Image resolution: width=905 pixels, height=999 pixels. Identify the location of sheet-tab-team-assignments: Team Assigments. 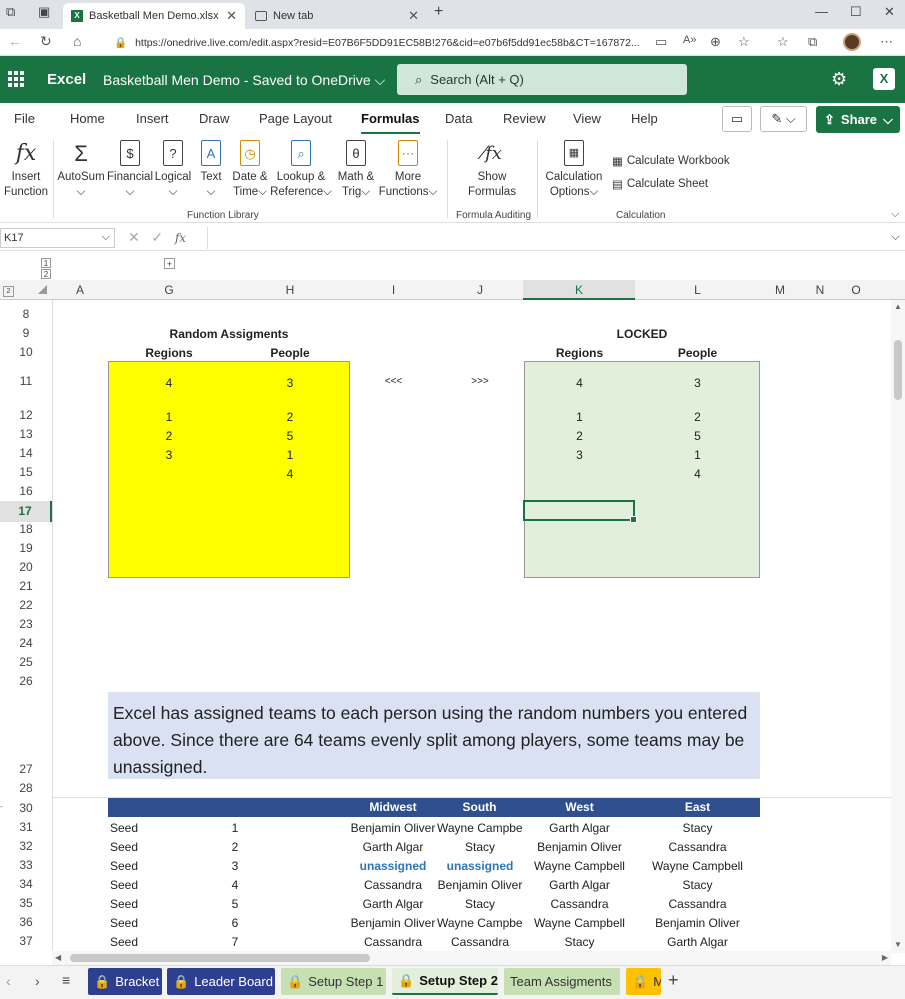
(562, 981).